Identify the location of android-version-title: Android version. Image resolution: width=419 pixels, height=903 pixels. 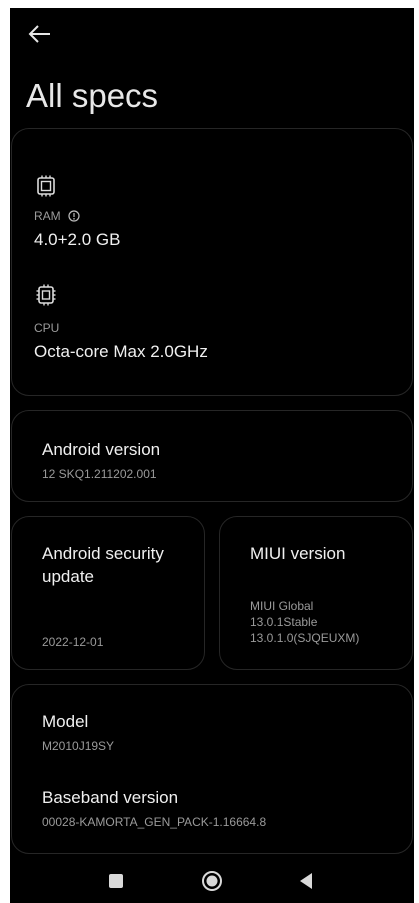
(101, 449).